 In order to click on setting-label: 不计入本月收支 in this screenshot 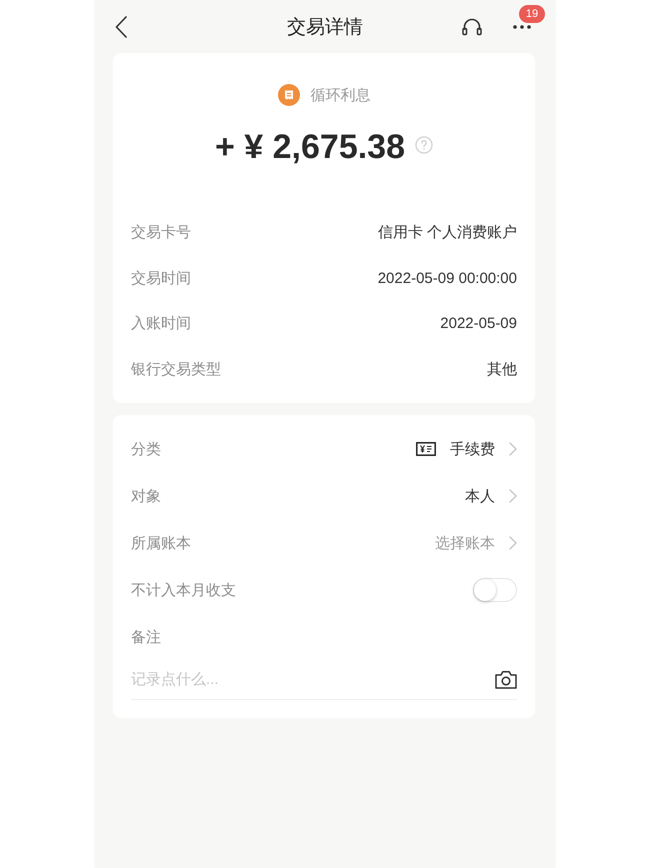, I will do `click(183, 590)`.